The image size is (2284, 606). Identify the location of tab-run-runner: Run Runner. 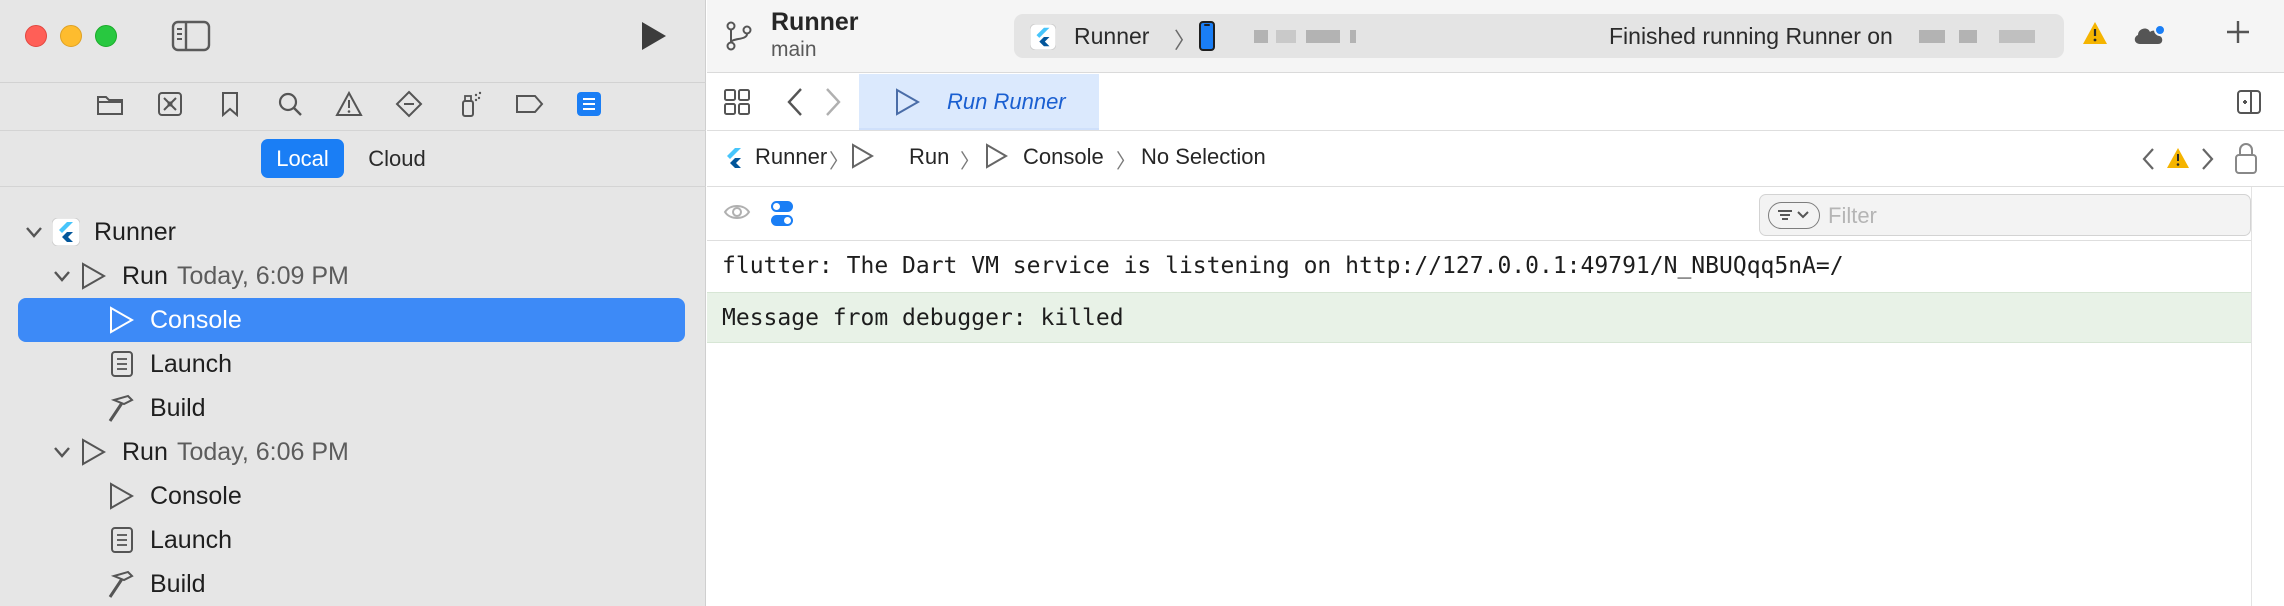
(979, 102).